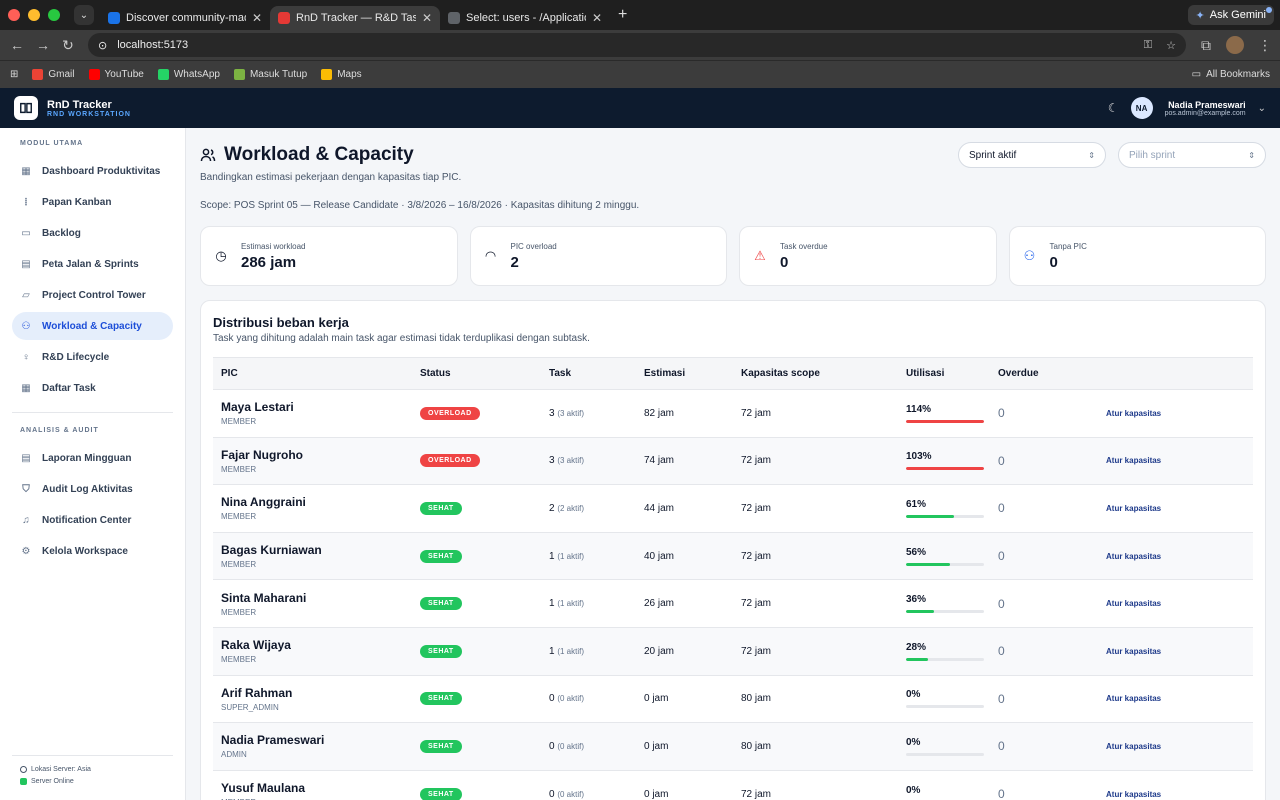 The height and width of the screenshot is (800, 1280). Describe the element at coordinates (1137, 256) in the screenshot. I see `stat-card: ⚇ Tanpa PIC 0` at that location.